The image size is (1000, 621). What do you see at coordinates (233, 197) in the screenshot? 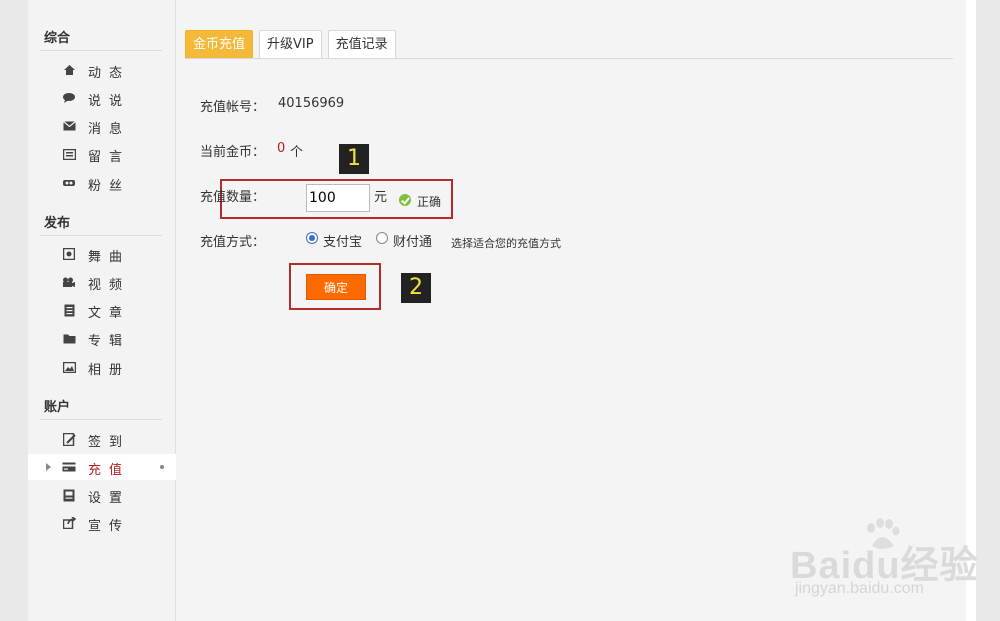
I see `amount-label: 充值数量：` at bounding box center [233, 197].